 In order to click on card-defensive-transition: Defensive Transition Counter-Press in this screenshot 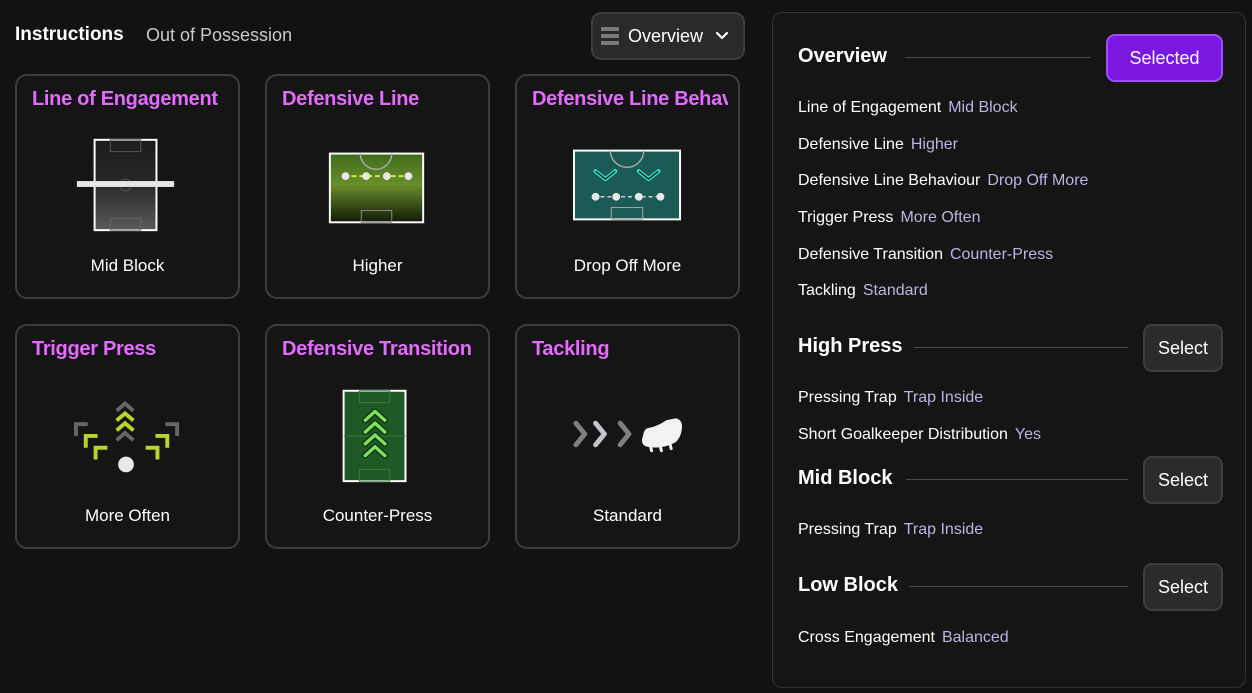, I will do `click(377, 436)`.